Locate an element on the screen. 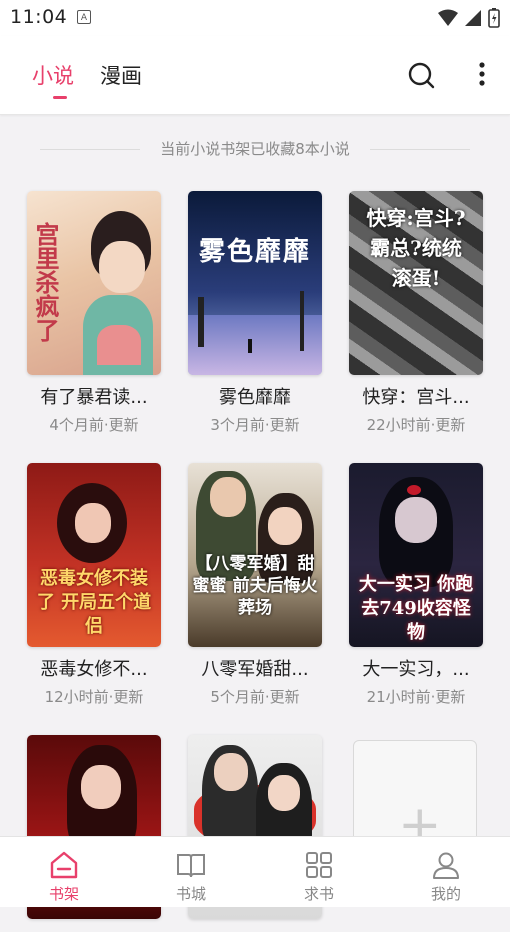 Image resolution: width=510 pixels, height=932 pixels. book-cover: 大一实习 你跑去749收容怪物 is located at coordinates (416, 555).